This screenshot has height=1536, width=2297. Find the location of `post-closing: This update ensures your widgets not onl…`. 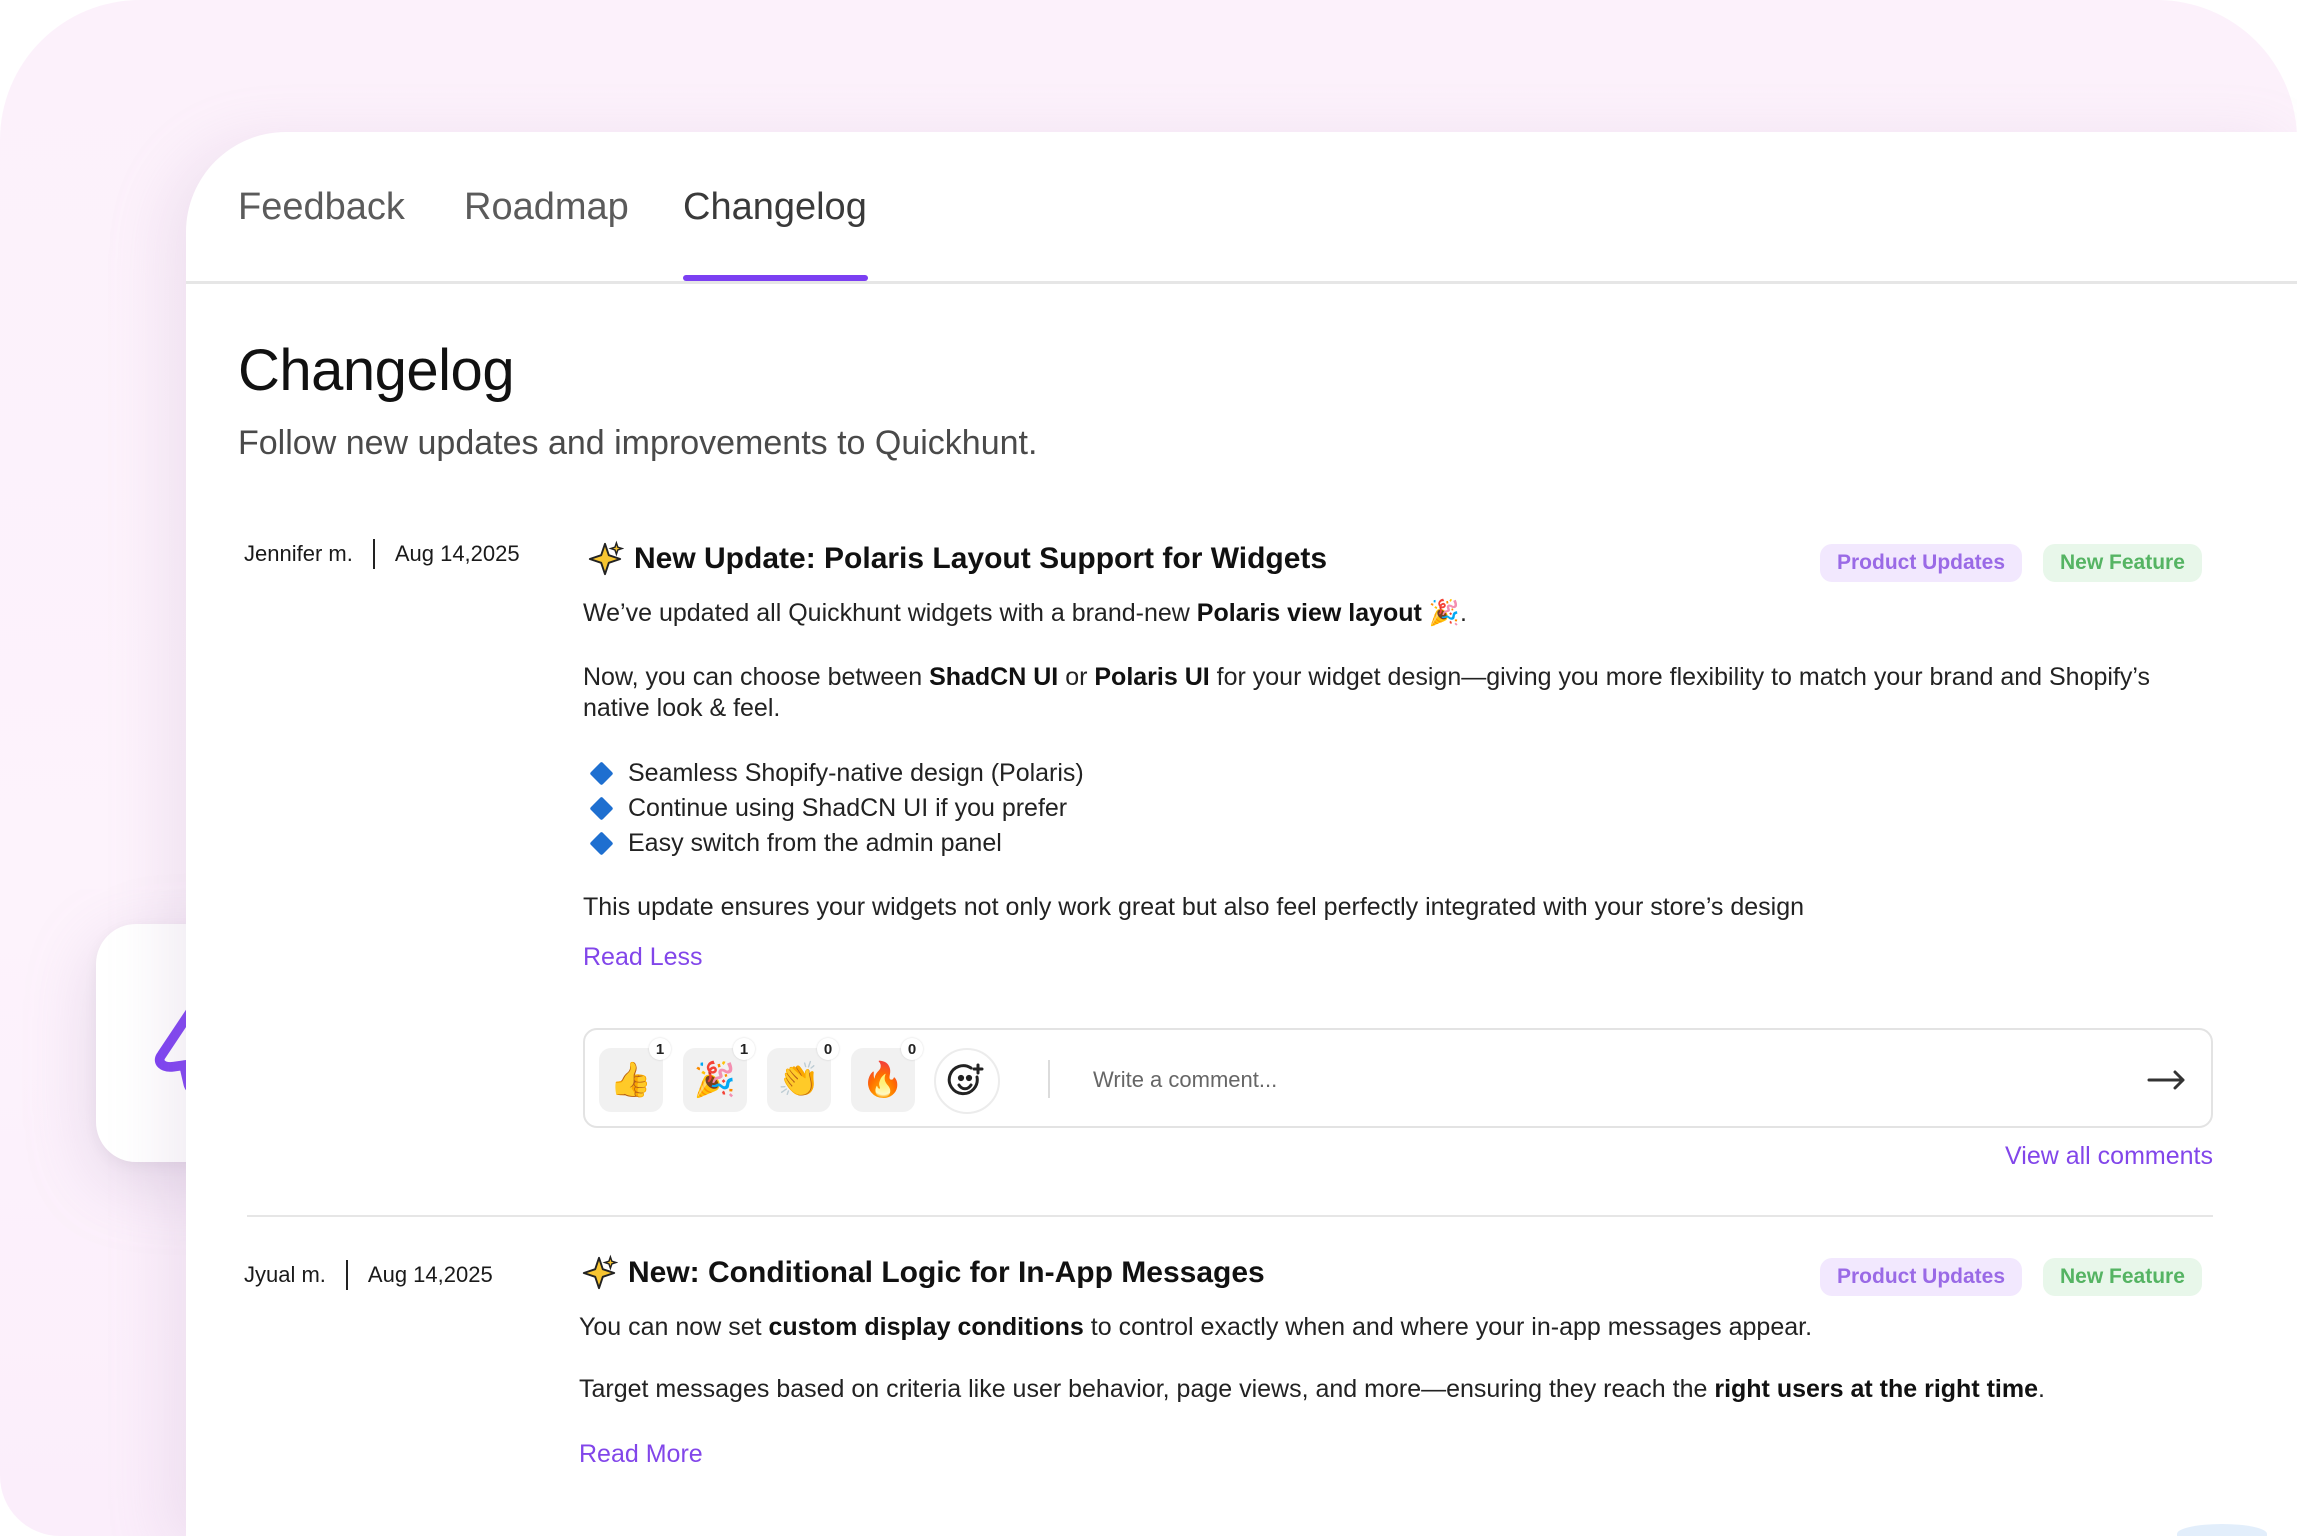

post-closing: This update ensures your widgets not onl… is located at coordinates (1194, 907).